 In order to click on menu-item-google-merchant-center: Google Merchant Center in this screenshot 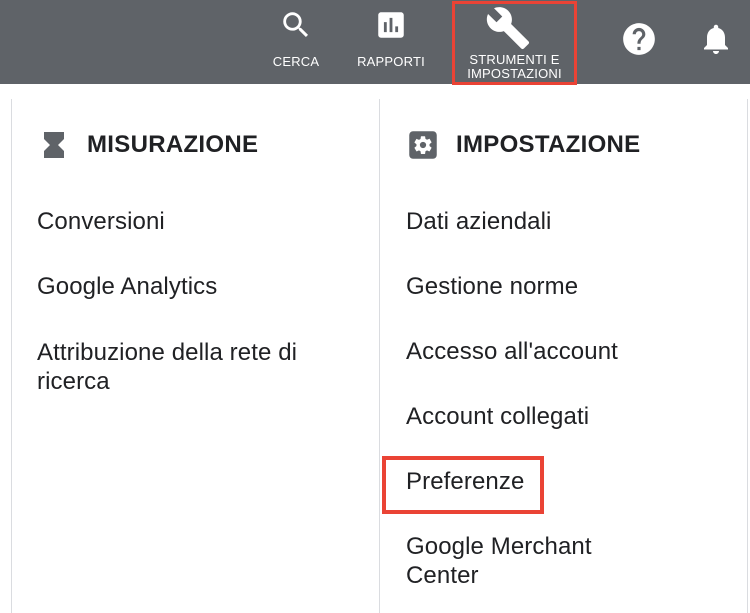, I will do `click(511, 561)`.